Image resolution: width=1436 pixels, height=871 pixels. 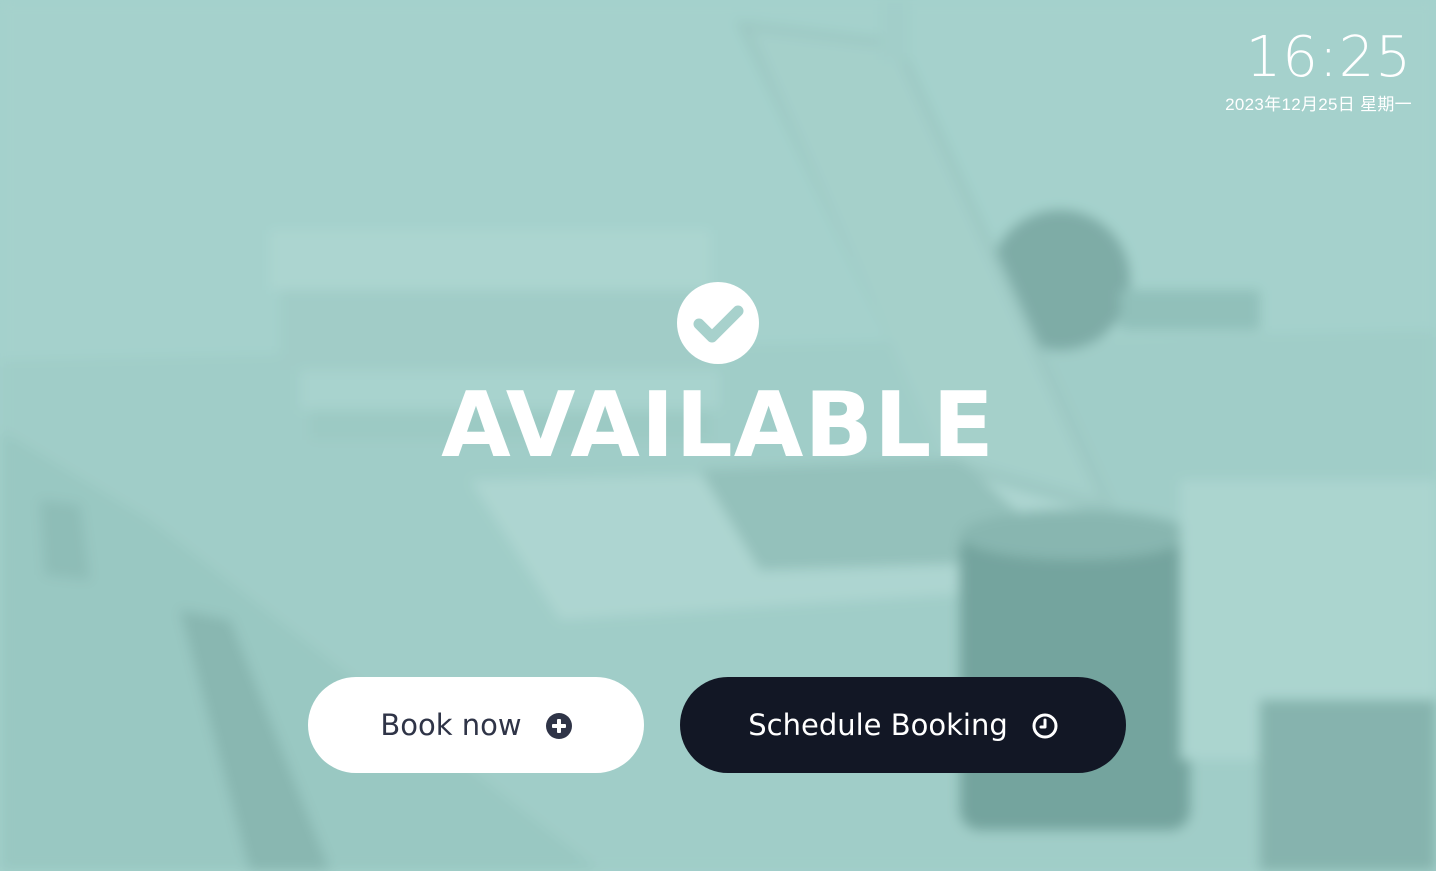 What do you see at coordinates (718, 323) in the screenshot?
I see `check-circle-icon` at bounding box center [718, 323].